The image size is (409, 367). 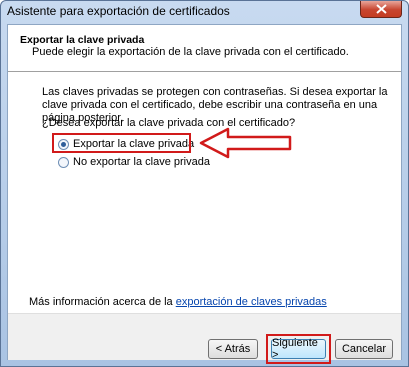 What do you see at coordinates (121, 143) in the screenshot?
I see `annotation-highlight-box` at bounding box center [121, 143].